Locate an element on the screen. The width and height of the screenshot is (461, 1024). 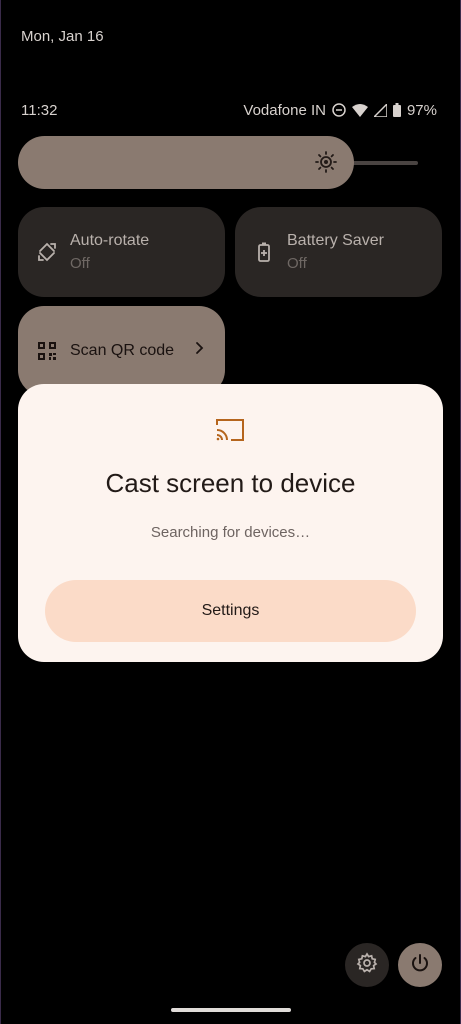
home-indicator is located at coordinates (231, 1010).